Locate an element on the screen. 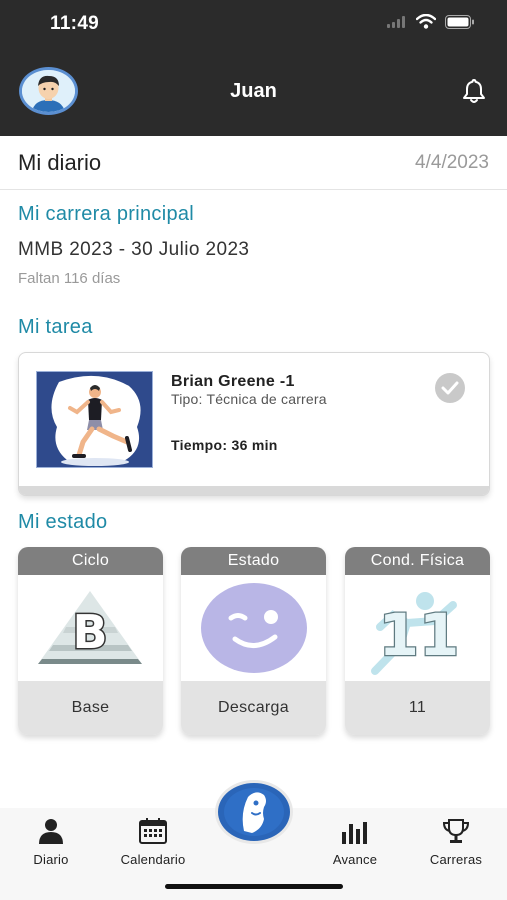  tab-carreras: Carreras is located at coordinates (456, 842).